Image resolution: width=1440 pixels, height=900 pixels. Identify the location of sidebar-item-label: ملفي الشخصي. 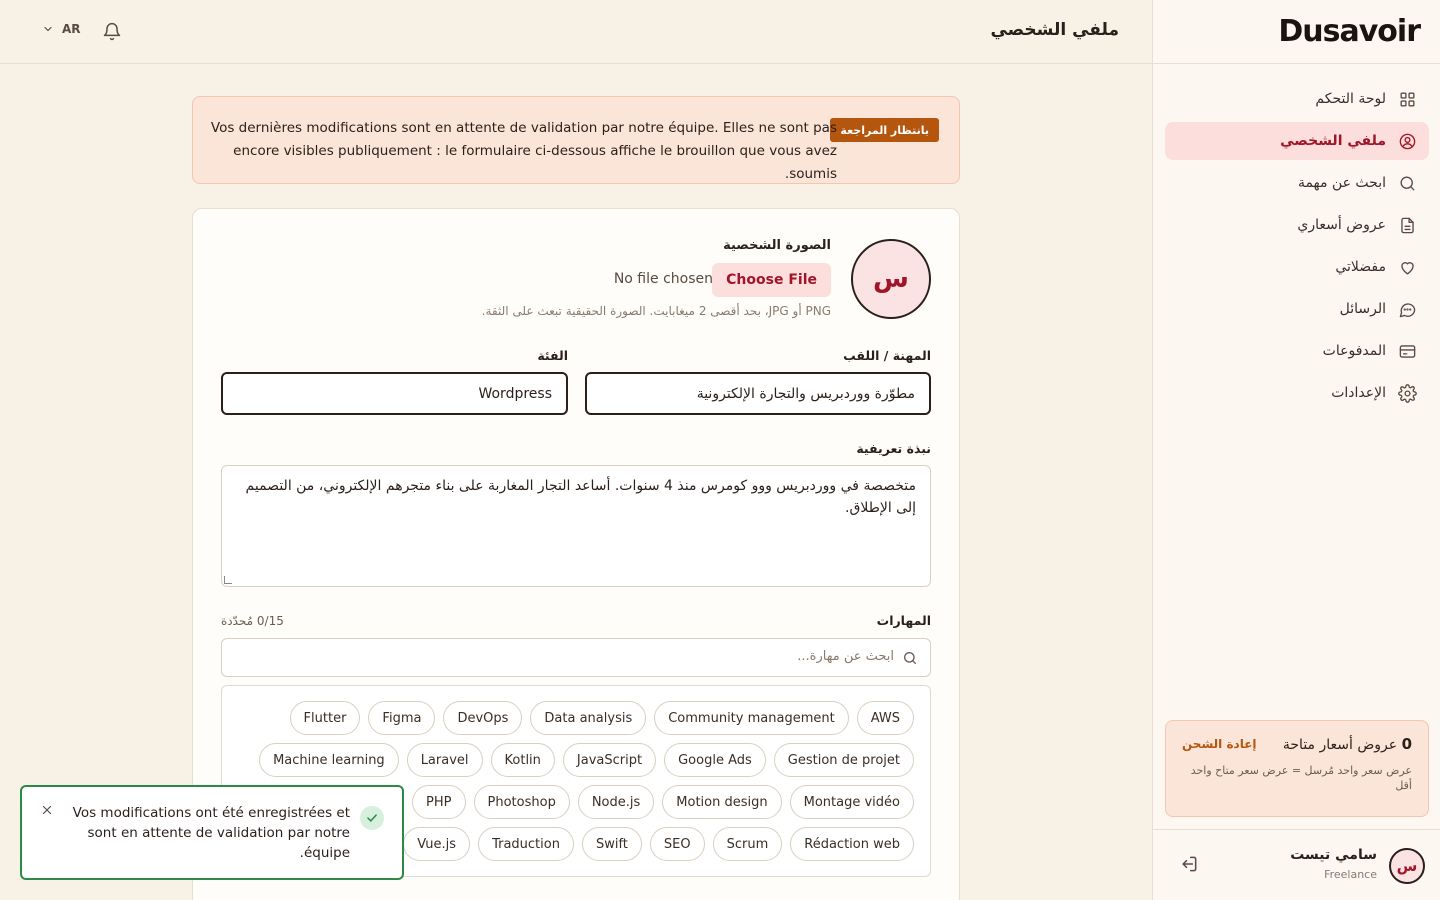
(1333, 141).